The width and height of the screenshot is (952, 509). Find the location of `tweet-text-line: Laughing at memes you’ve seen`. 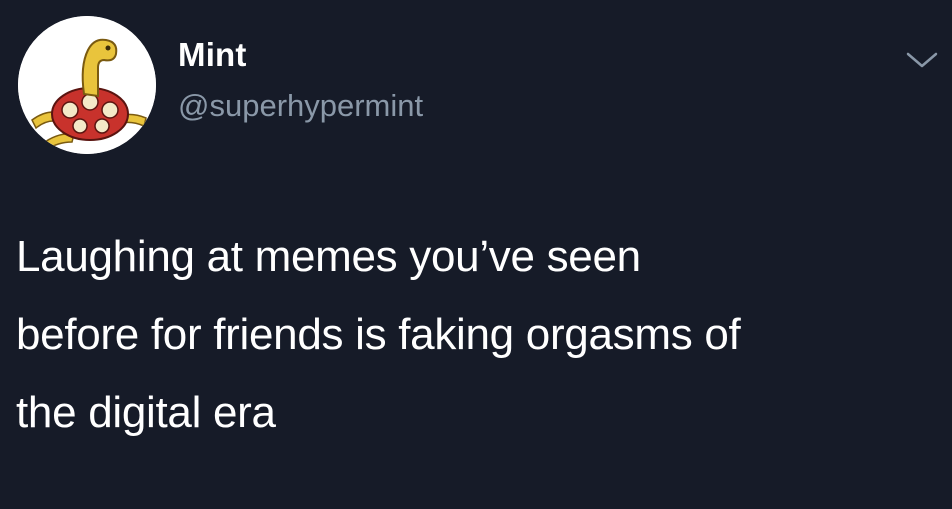

tweet-text-line: Laughing at memes you’ve seen is located at coordinates (328, 256).